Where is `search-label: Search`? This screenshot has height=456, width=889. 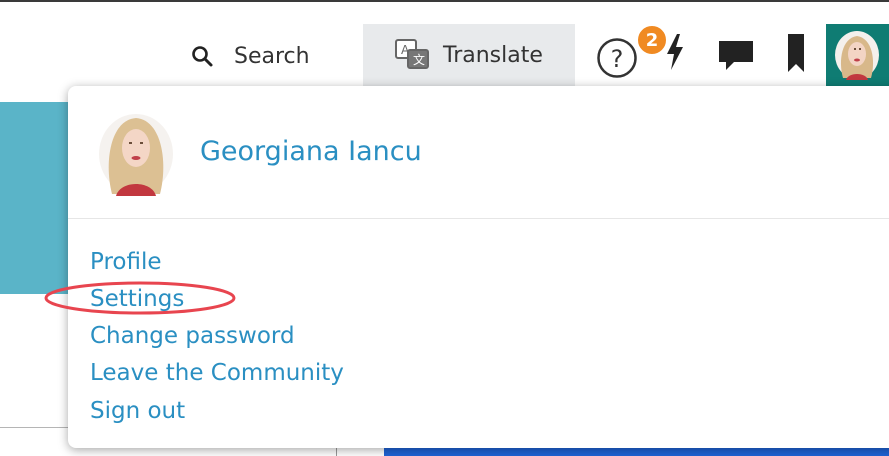
search-label: Search is located at coordinates (272, 56).